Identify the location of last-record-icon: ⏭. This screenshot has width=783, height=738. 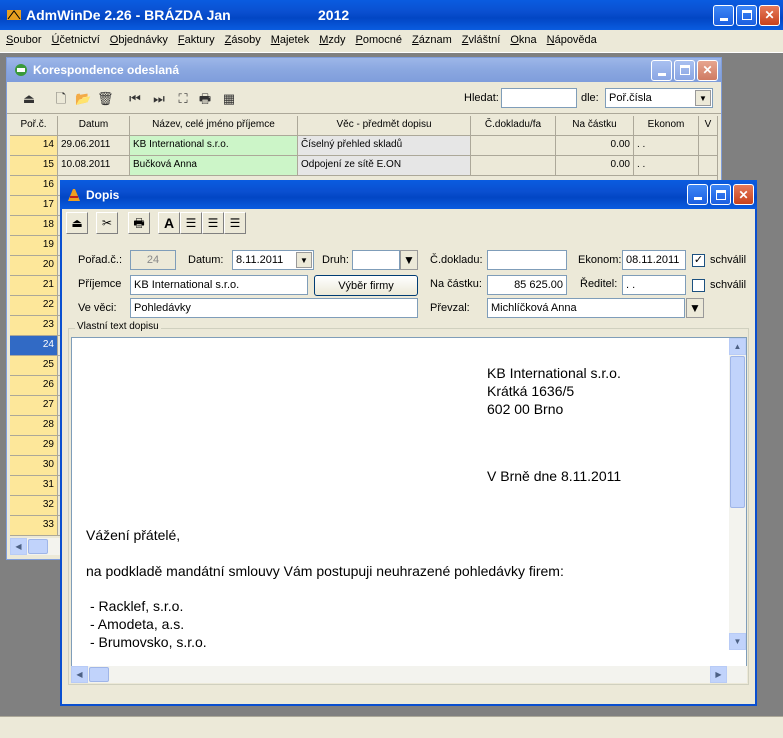
(159, 99).